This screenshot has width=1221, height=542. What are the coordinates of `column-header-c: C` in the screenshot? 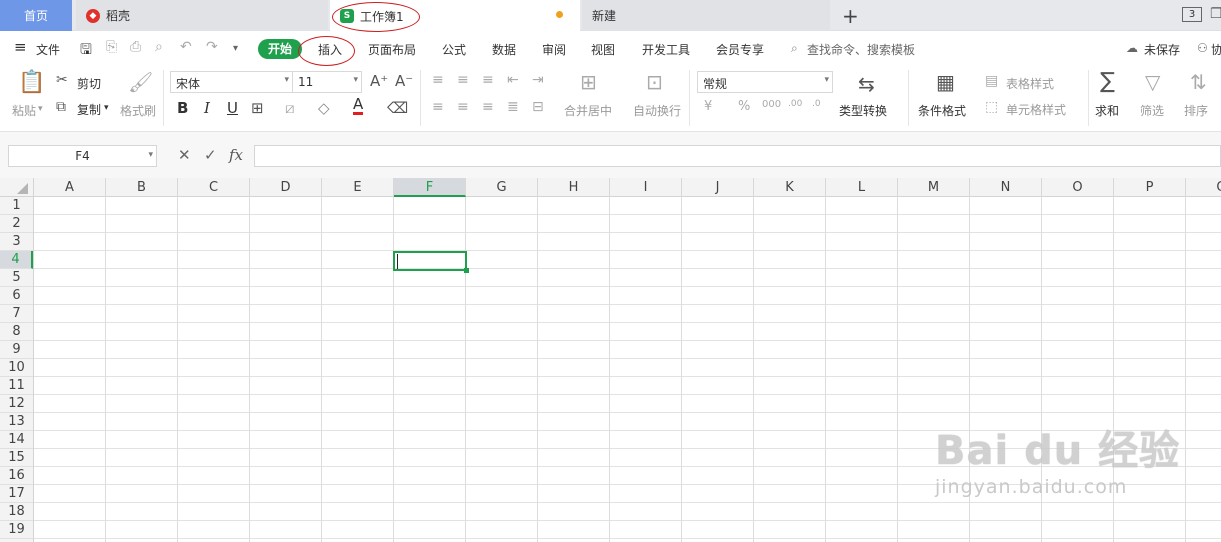 It's located at (214, 187).